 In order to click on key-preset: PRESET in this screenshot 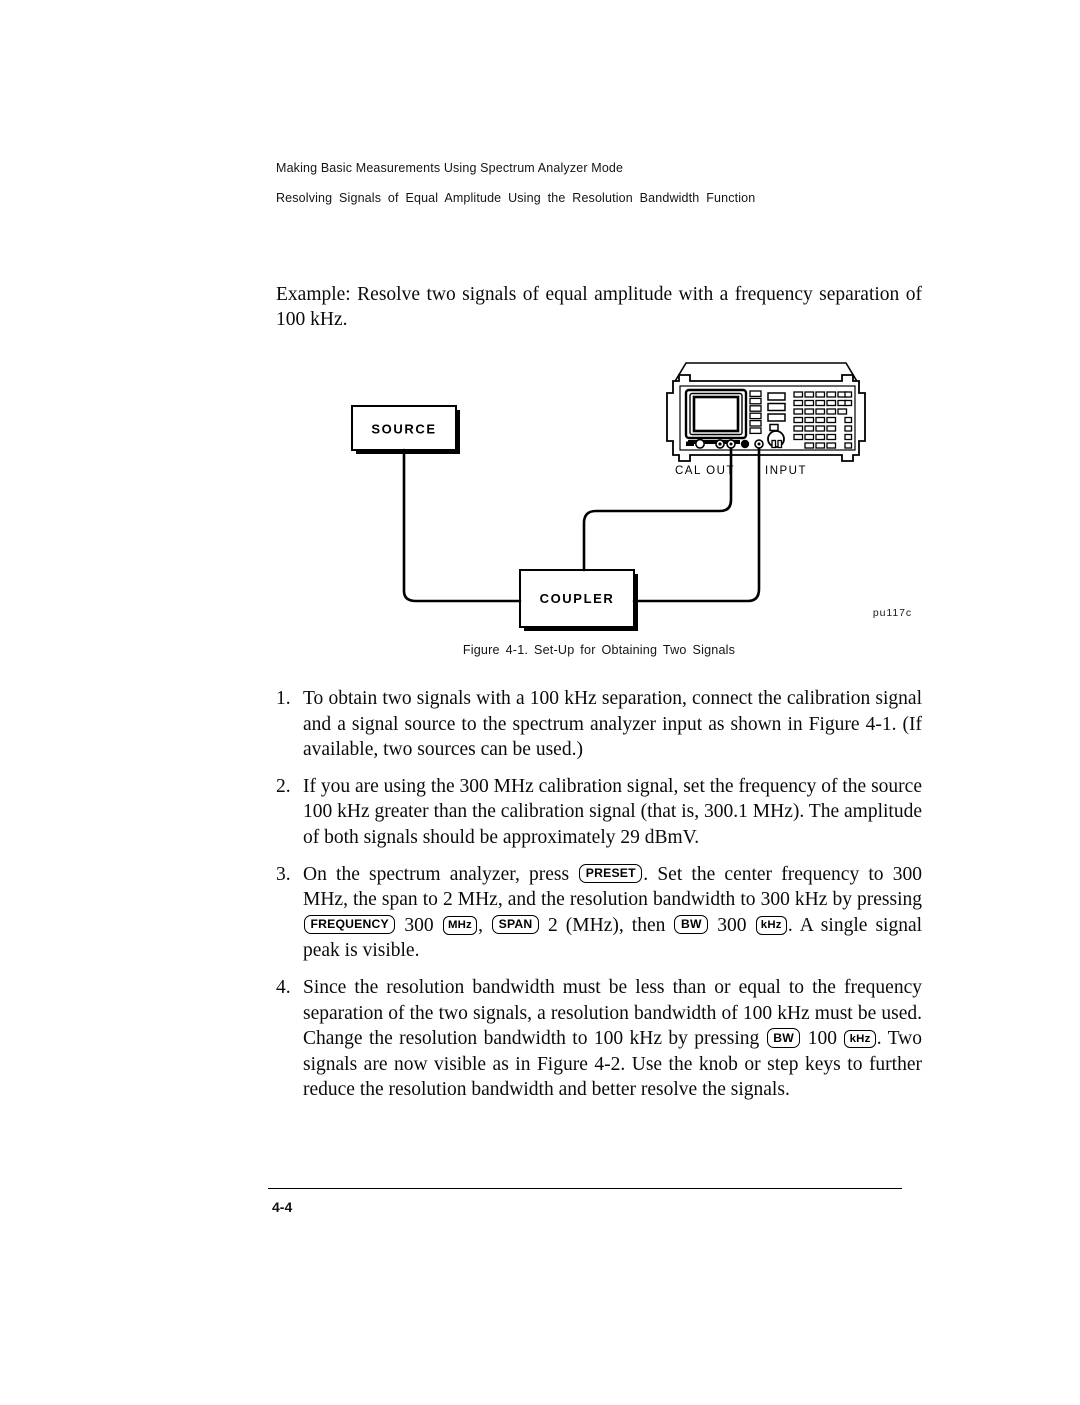, I will do `click(611, 873)`.